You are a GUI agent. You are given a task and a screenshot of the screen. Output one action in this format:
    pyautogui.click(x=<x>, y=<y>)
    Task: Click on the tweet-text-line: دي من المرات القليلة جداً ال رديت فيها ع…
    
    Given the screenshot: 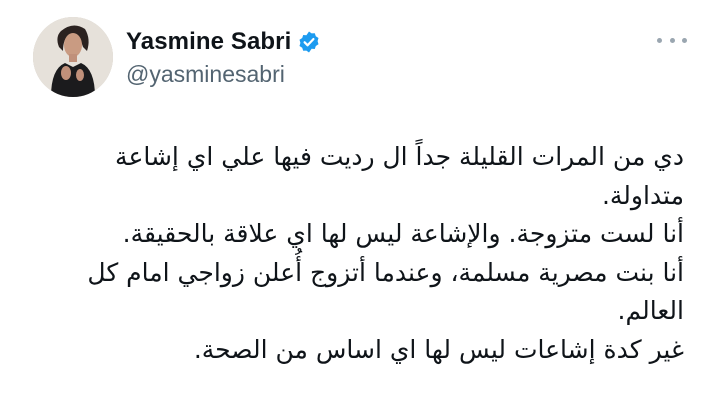 What is the action you would take?
    pyautogui.click(x=399, y=156)
    